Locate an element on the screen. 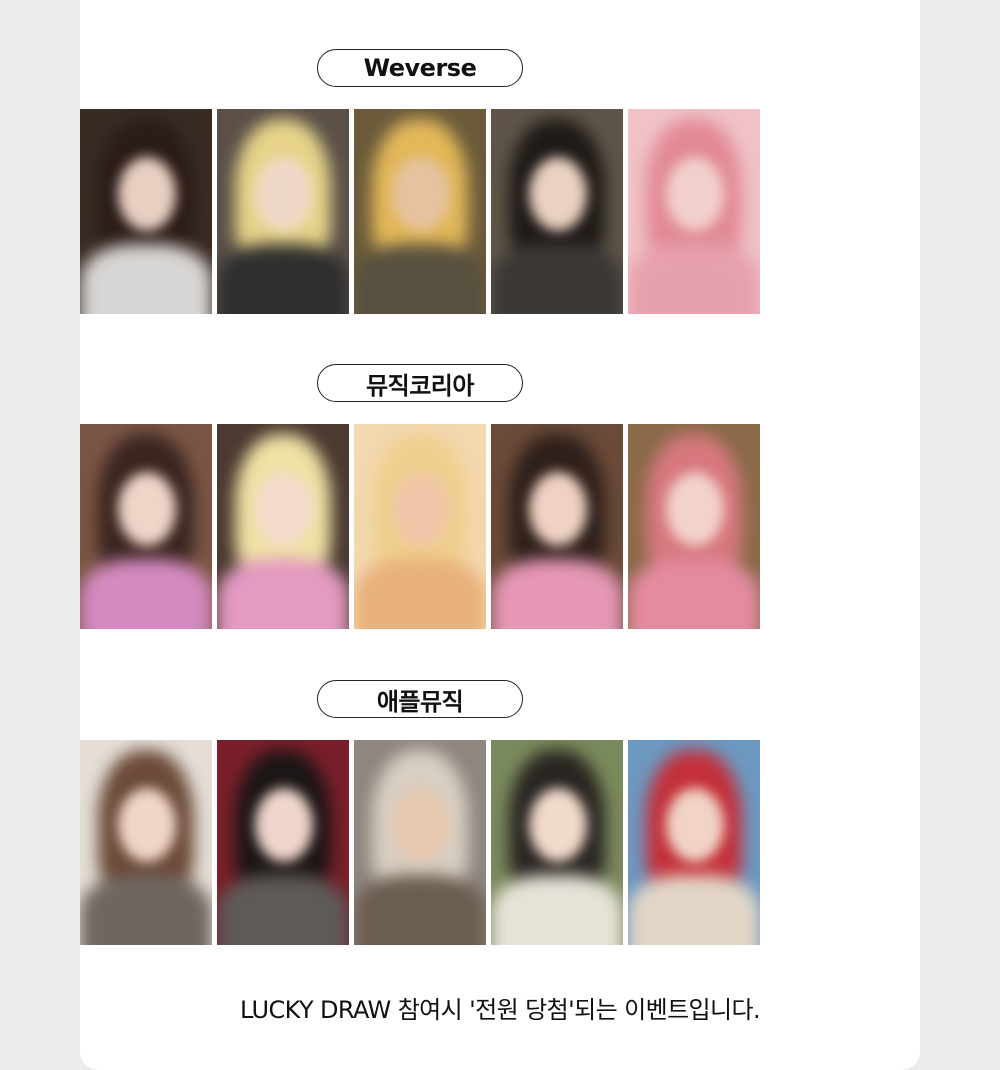  section-title-music-korea: 뮤직코리아 is located at coordinates (420, 383).